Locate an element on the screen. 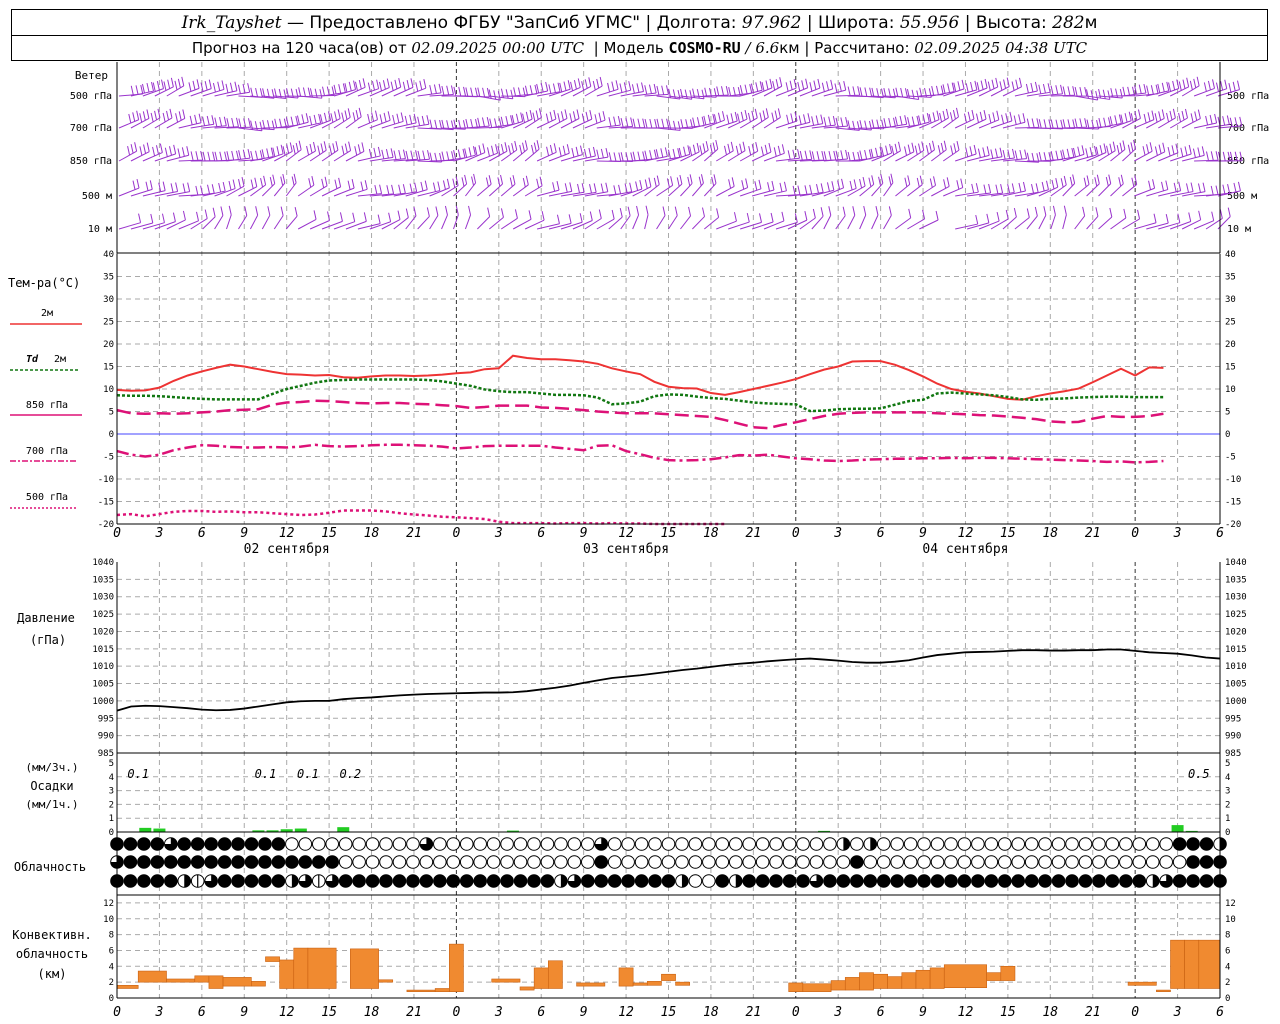  legend-td-symbol: Td is located at coordinates (32, 359).